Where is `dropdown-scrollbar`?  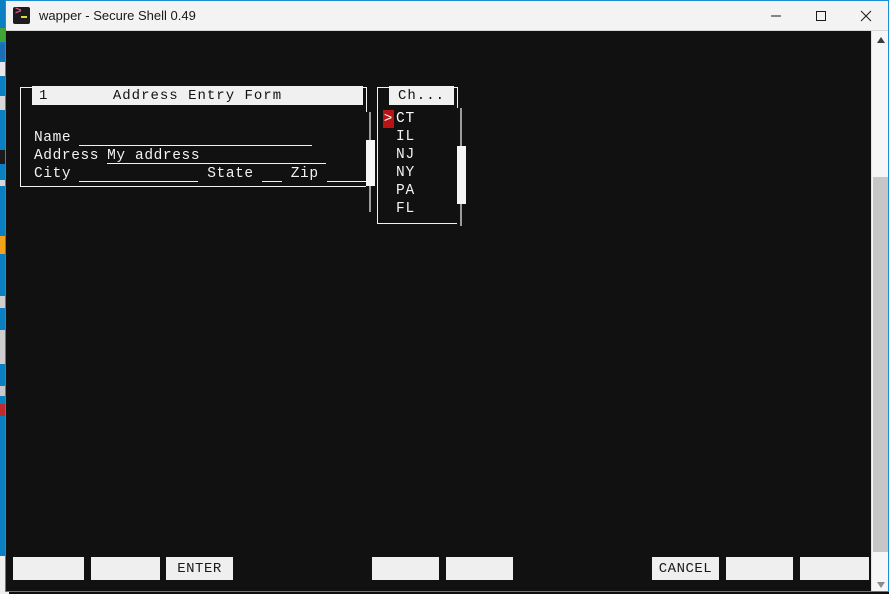
dropdown-scrollbar is located at coordinates (461, 167).